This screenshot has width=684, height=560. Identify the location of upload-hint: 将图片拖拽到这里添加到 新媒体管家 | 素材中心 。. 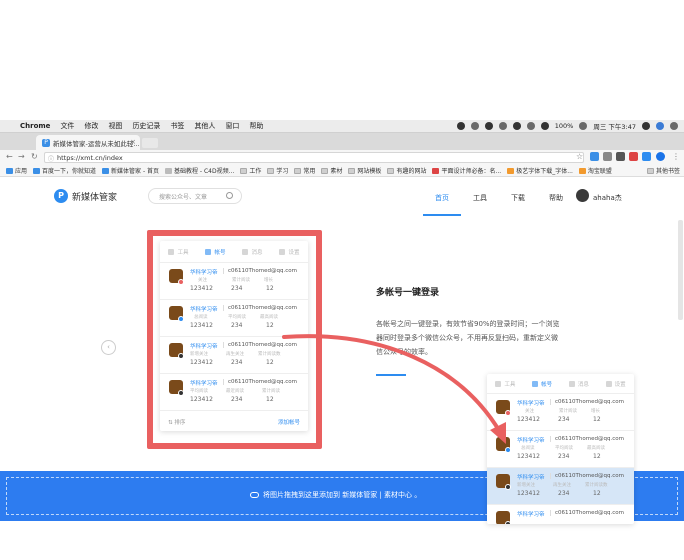
(335, 495).